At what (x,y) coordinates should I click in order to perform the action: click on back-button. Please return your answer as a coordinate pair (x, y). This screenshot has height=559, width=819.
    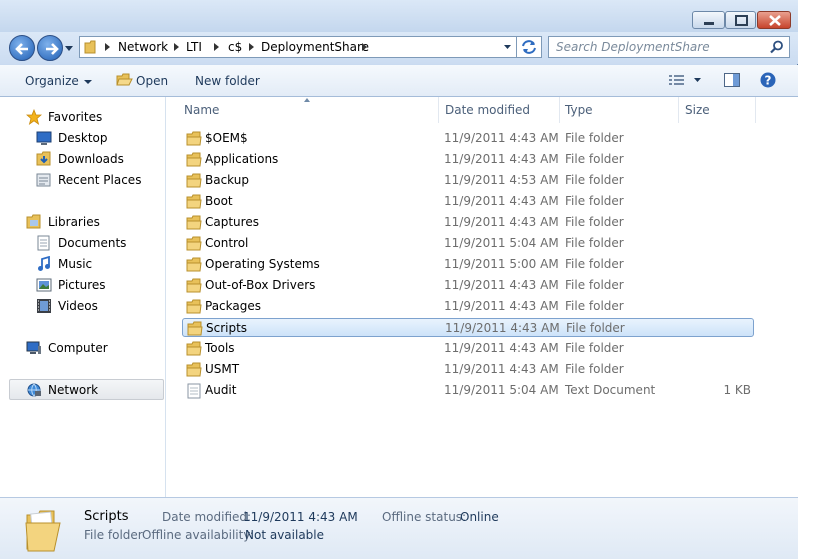
    Looking at the image, I should click on (22, 48).